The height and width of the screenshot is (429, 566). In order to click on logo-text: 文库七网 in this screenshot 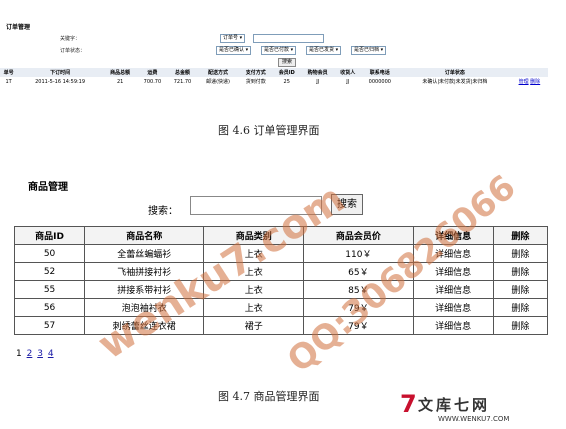, I will do `click(454, 405)`.